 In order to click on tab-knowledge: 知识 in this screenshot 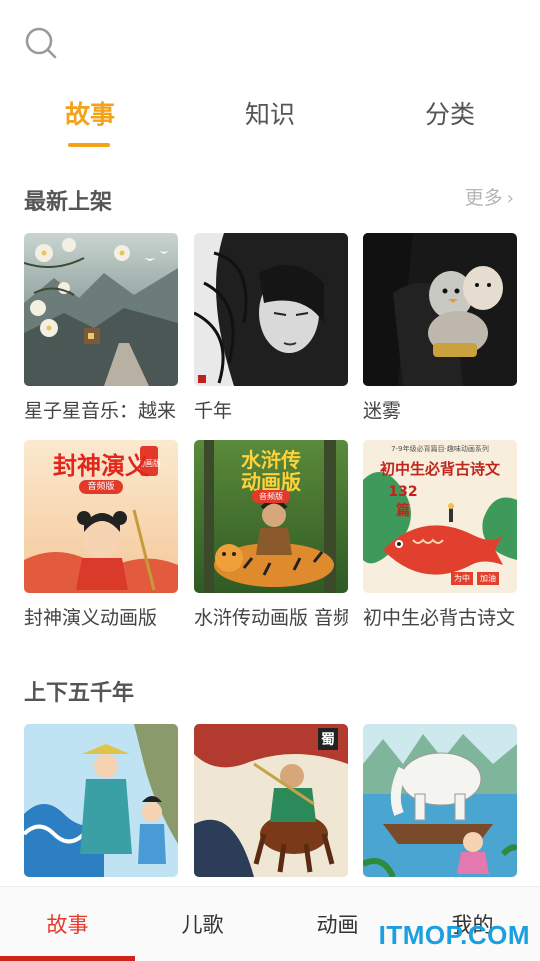, I will do `click(270, 113)`.